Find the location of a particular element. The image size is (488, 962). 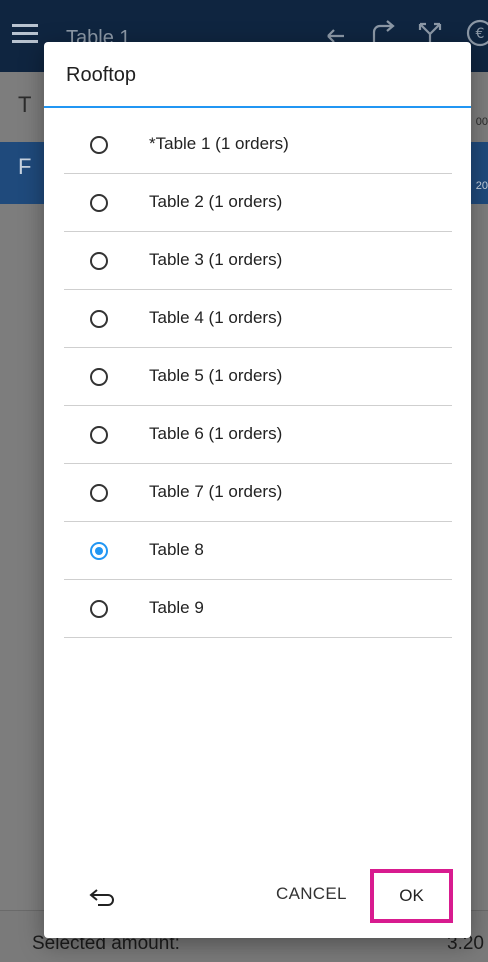

list-item-label: Table 7 (1 orders) is located at coordinates (216, 491).